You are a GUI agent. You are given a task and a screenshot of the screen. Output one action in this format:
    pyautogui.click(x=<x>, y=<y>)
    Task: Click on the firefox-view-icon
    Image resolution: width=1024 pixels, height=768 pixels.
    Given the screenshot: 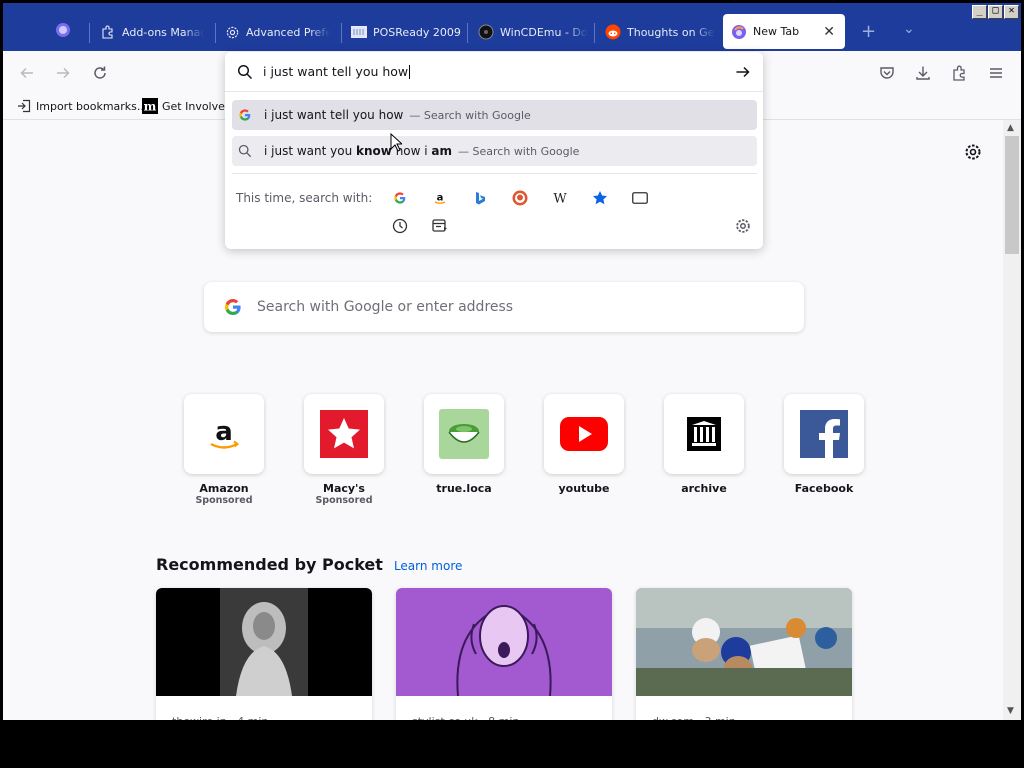 What is the action you would take?
    pyautogui.click(x=63, y=30)
    